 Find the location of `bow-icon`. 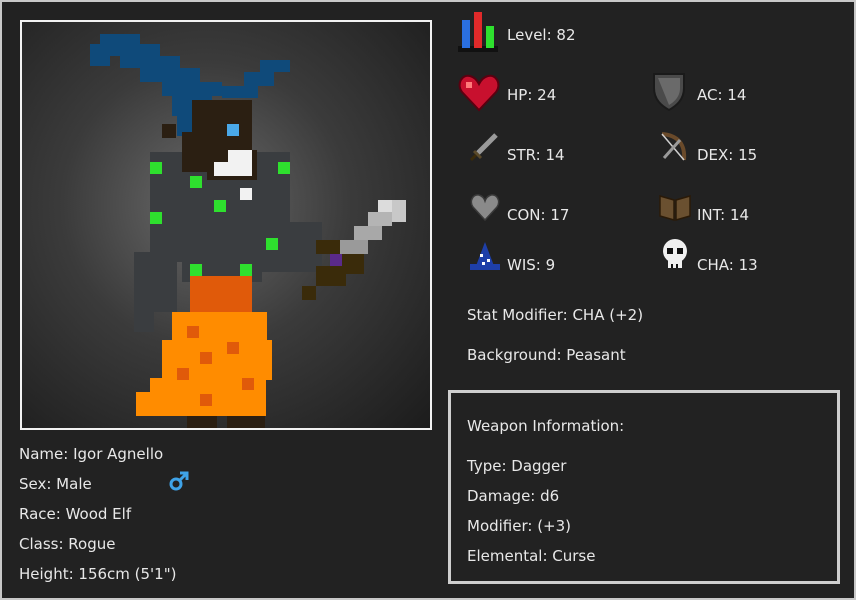

bow-icon is located at coordinates (674, 149).